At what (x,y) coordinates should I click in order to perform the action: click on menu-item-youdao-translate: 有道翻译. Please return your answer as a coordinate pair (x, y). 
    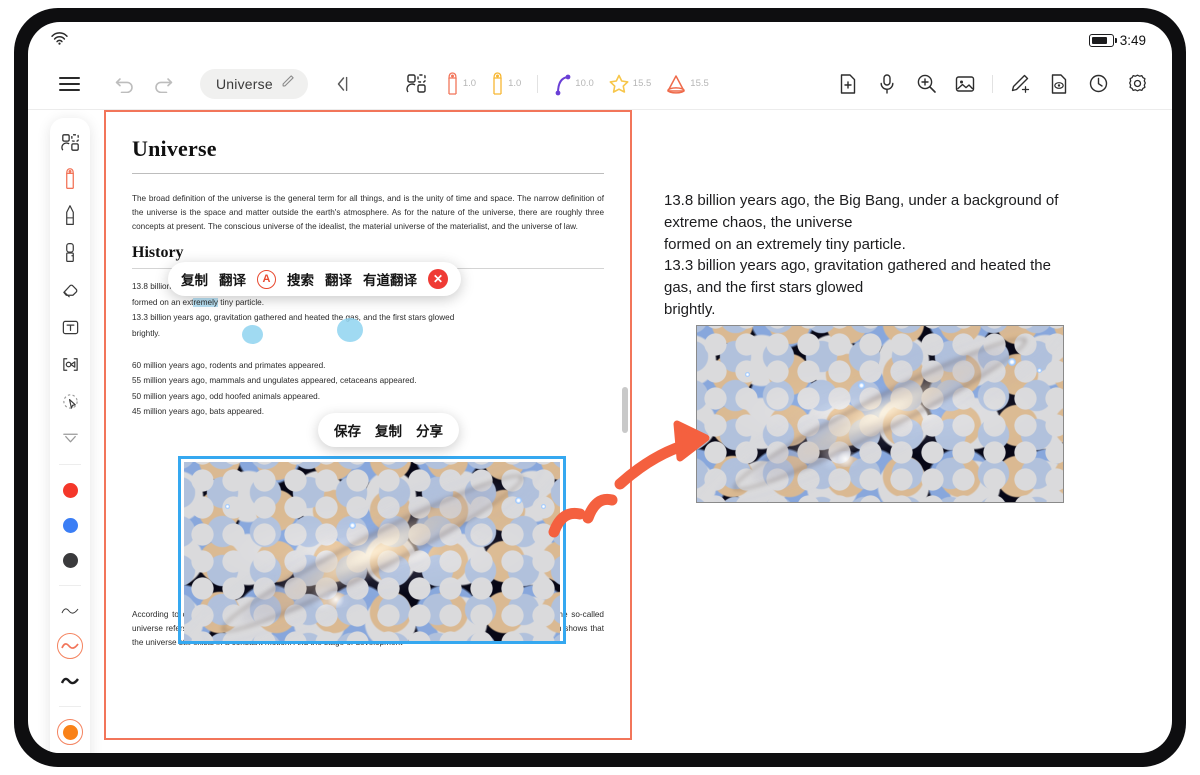
    Looking at the image, I should click on (390, 279).